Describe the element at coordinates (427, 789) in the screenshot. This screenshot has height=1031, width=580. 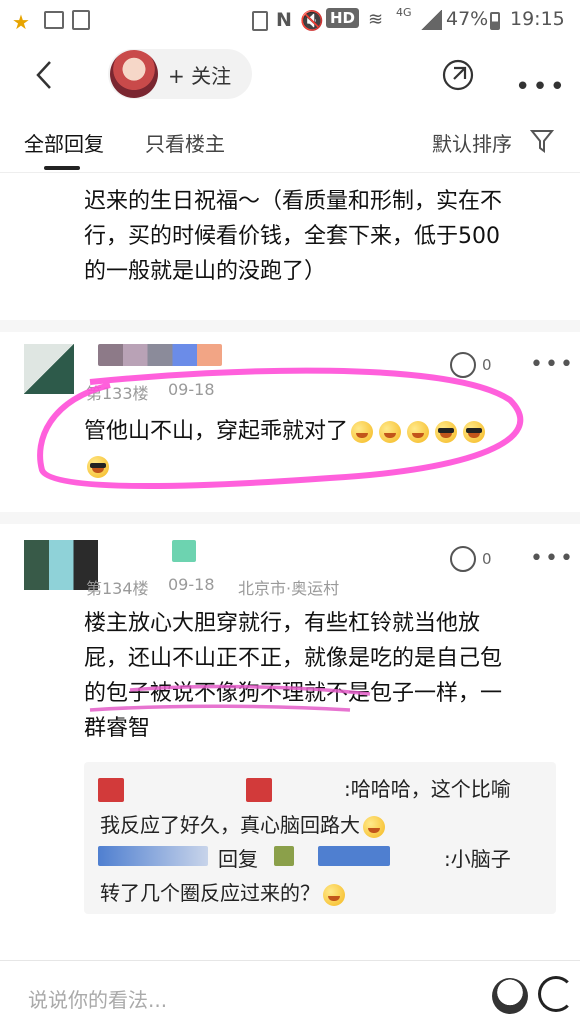
I see `reply-text: :哈哈哈，这个比喻` at that location.